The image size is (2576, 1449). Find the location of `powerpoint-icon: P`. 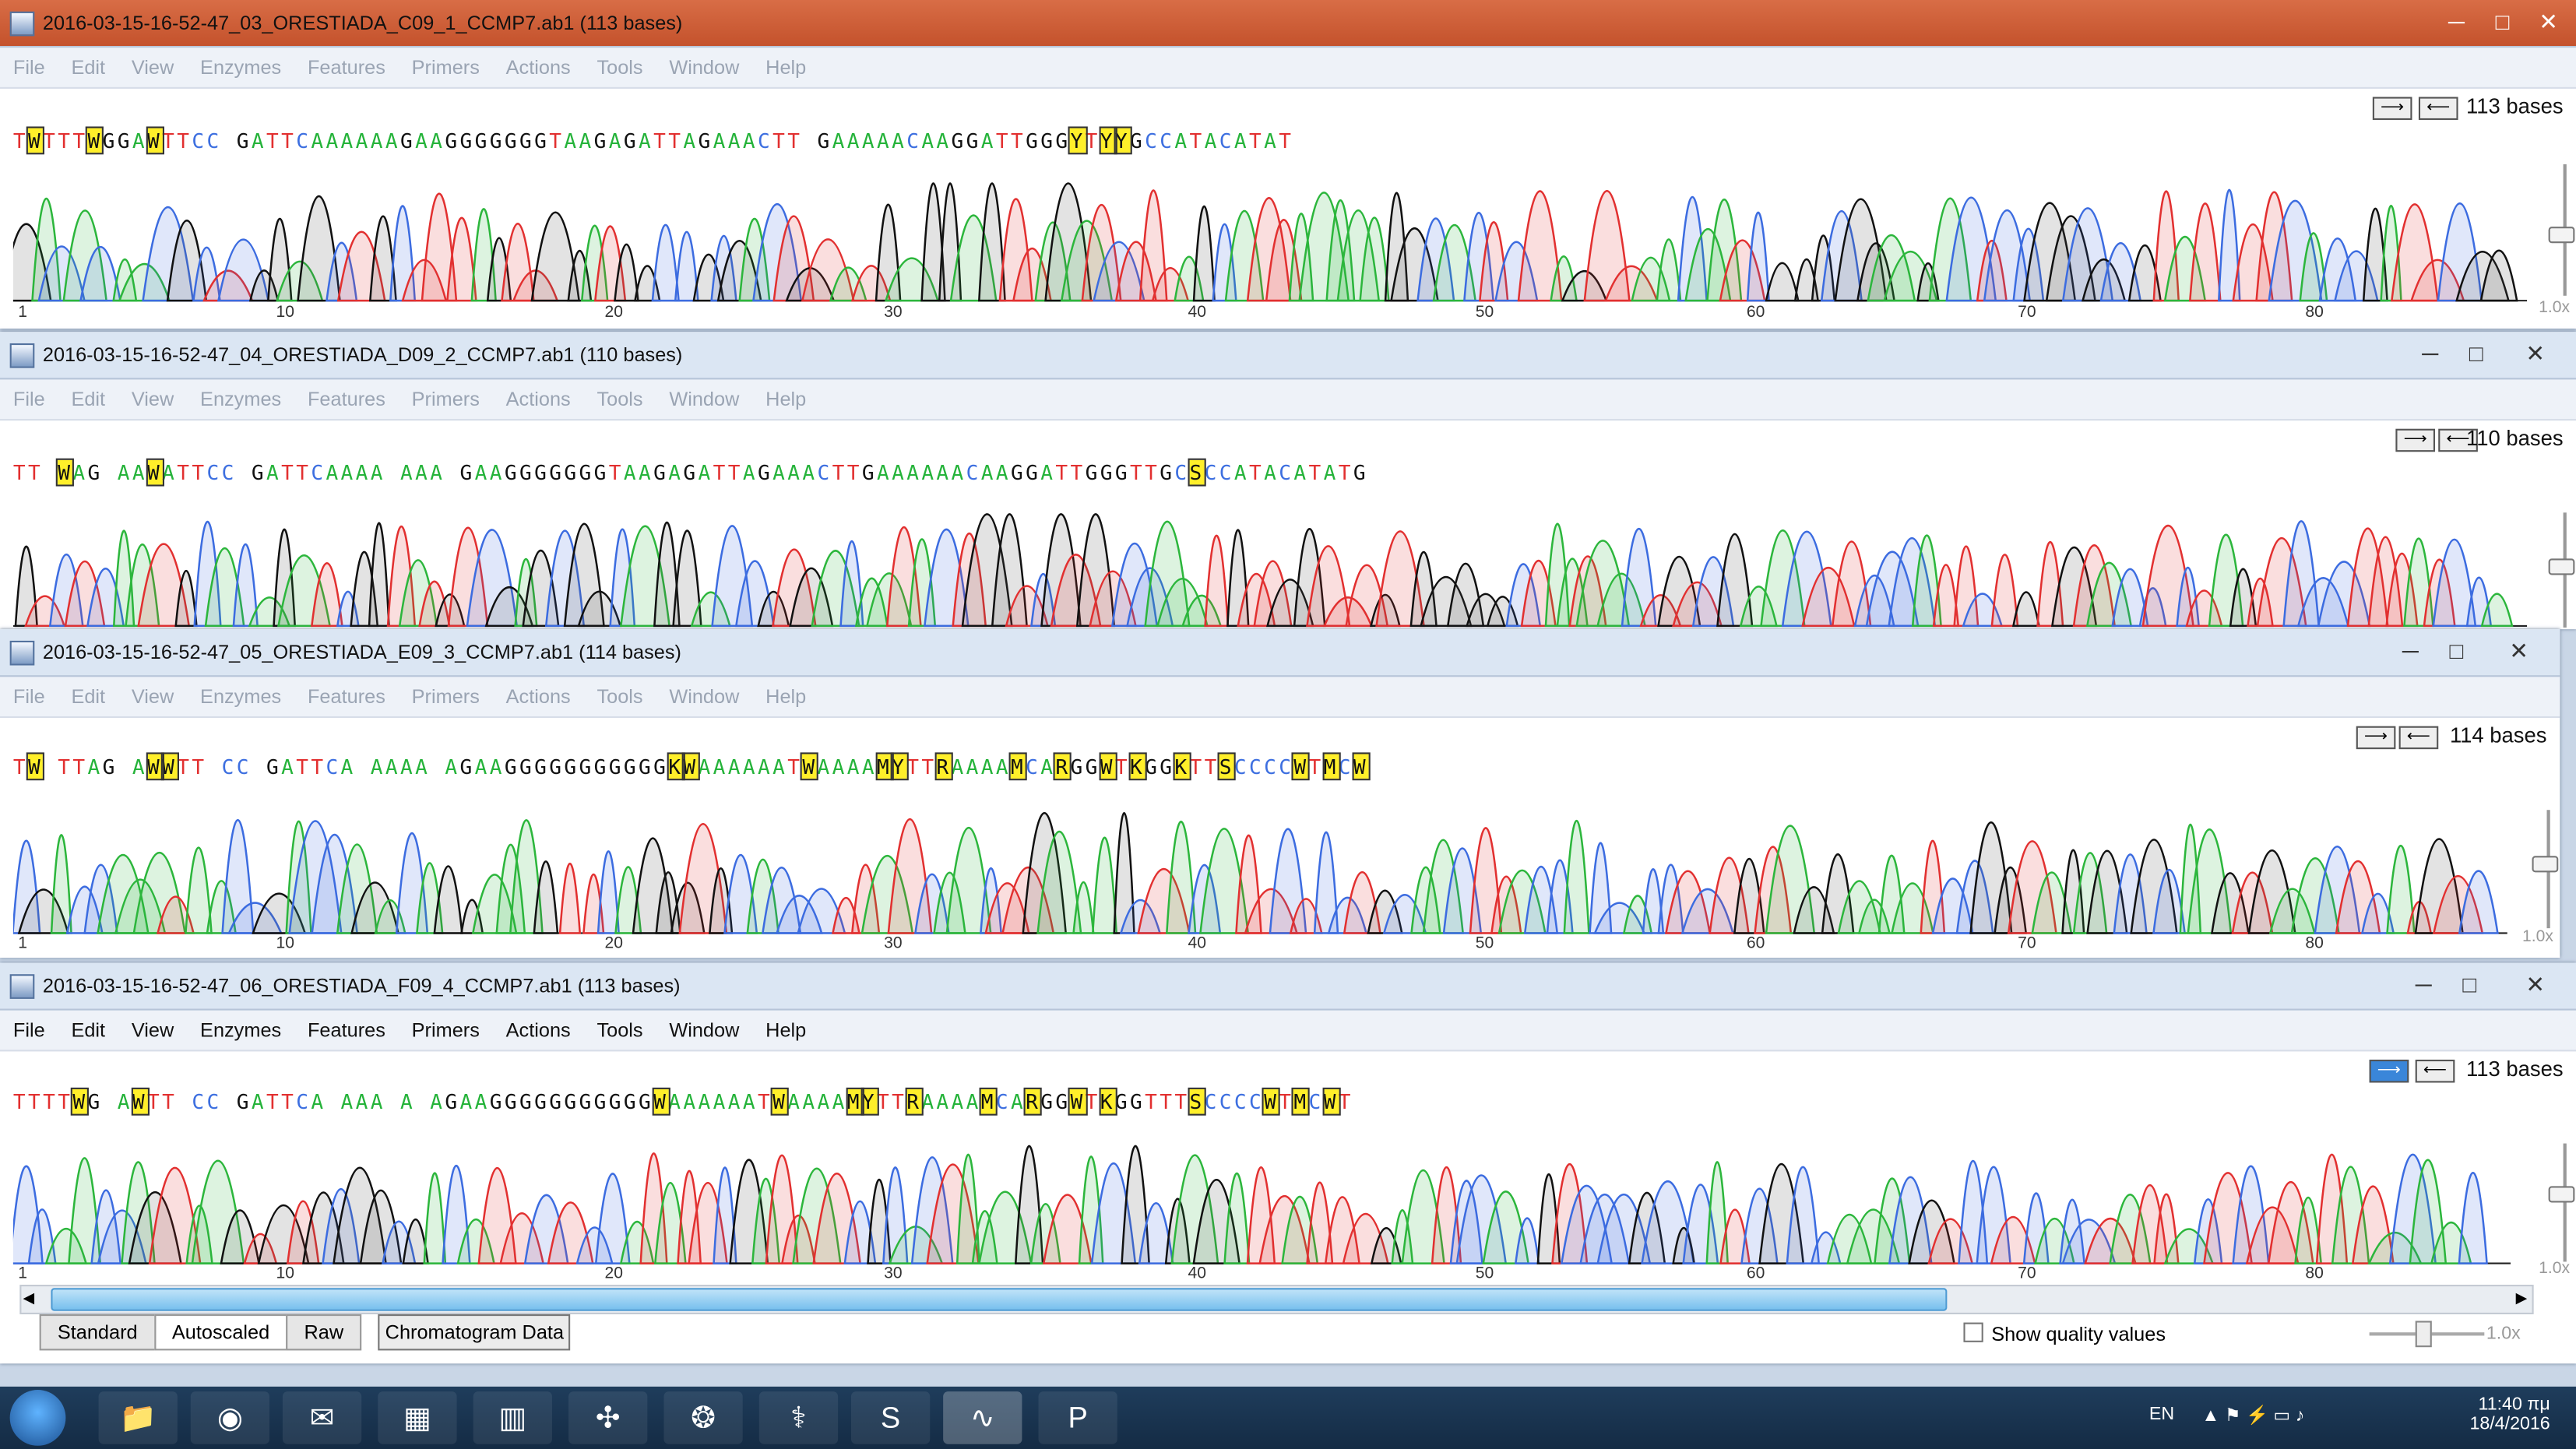

powerpoint-icon: P is located at coordinates (1077, 1417).